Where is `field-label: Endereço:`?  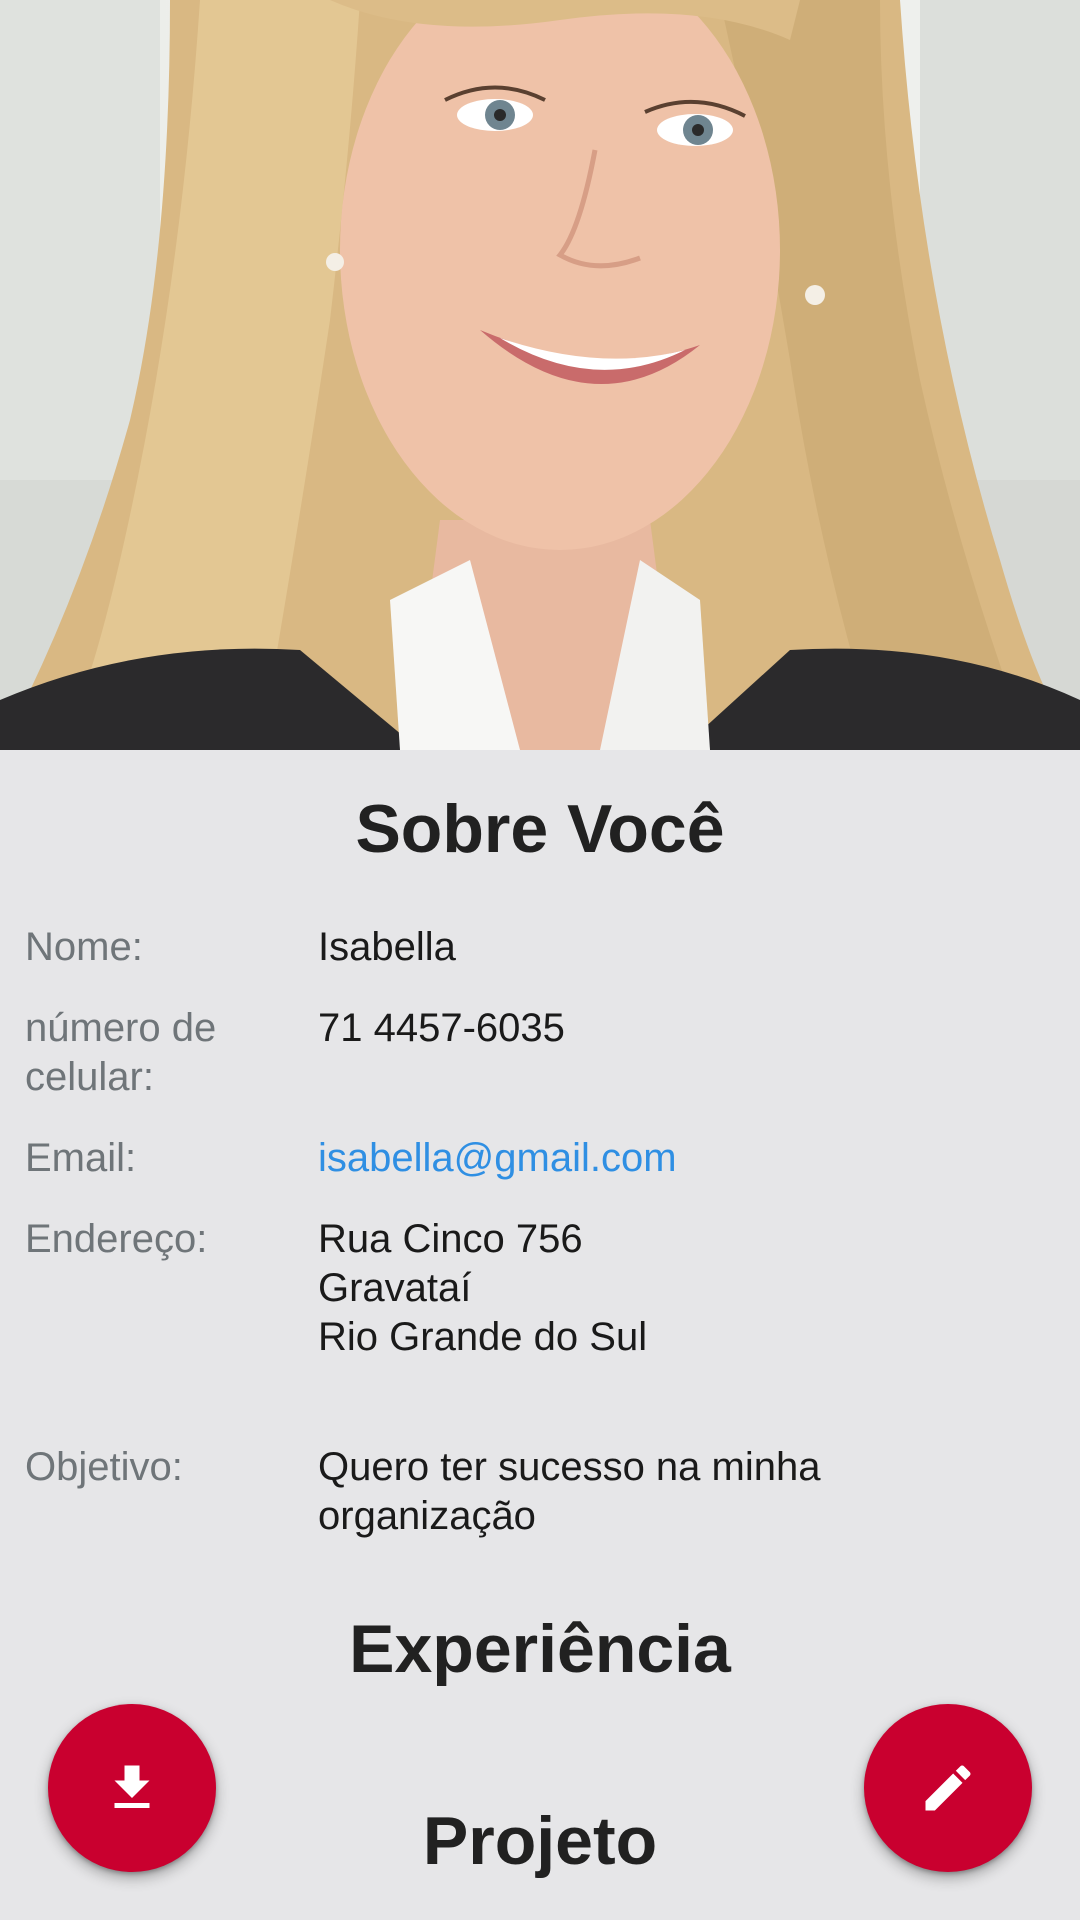 field-label: Endereço: is located at coordinates (116, 1239).